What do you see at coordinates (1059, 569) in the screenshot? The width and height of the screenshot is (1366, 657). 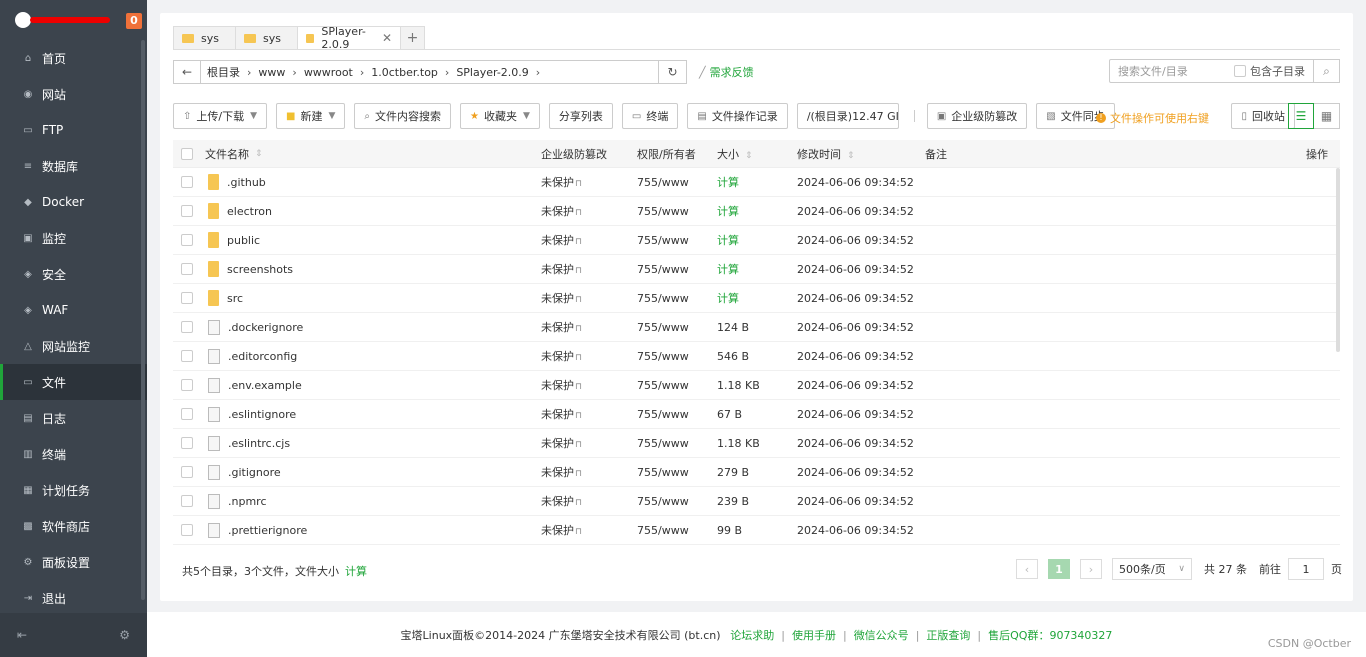 I see `page-current: 1` at bounding box center [1059, 569].